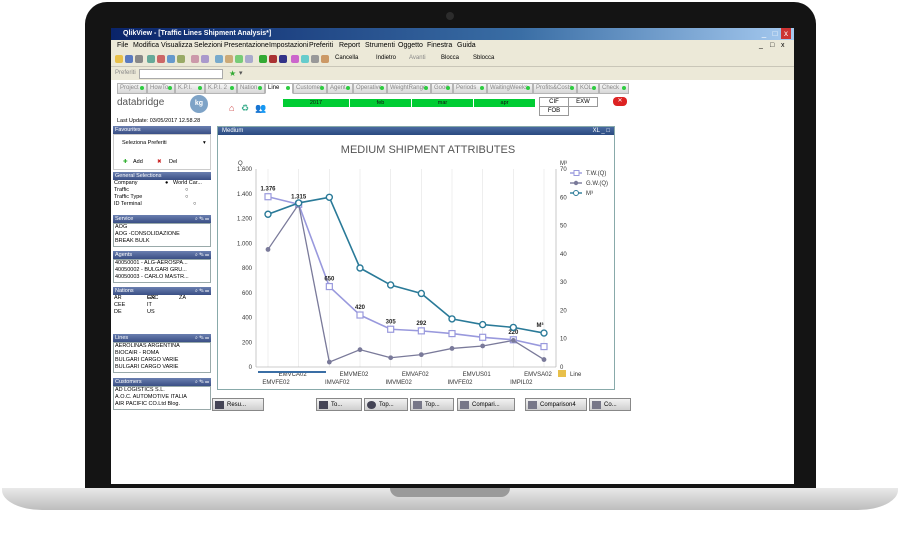  Describe the element at coordinates (205, 59) in the screenshot. I see `redo-icon` at that location.